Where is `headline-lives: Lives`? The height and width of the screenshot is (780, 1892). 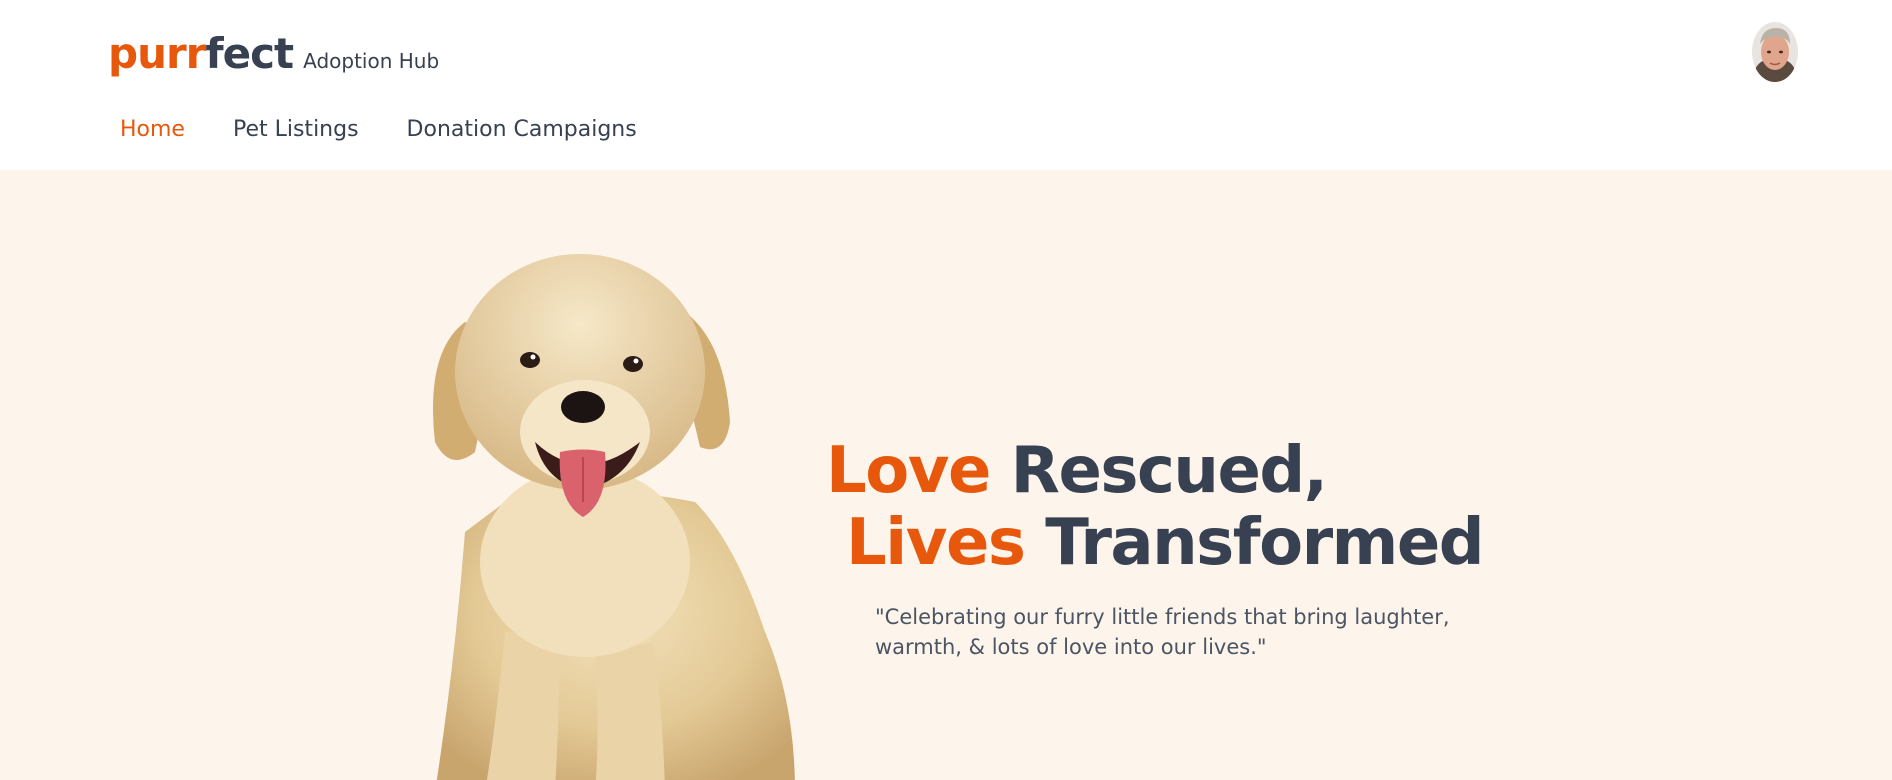
headline-lives: Lives is located at coordinates (936, 543).